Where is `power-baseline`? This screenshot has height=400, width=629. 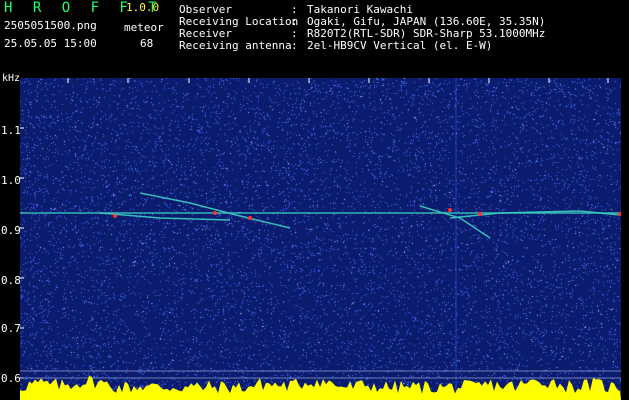
power-baseline is located at coordinates (320, 387).